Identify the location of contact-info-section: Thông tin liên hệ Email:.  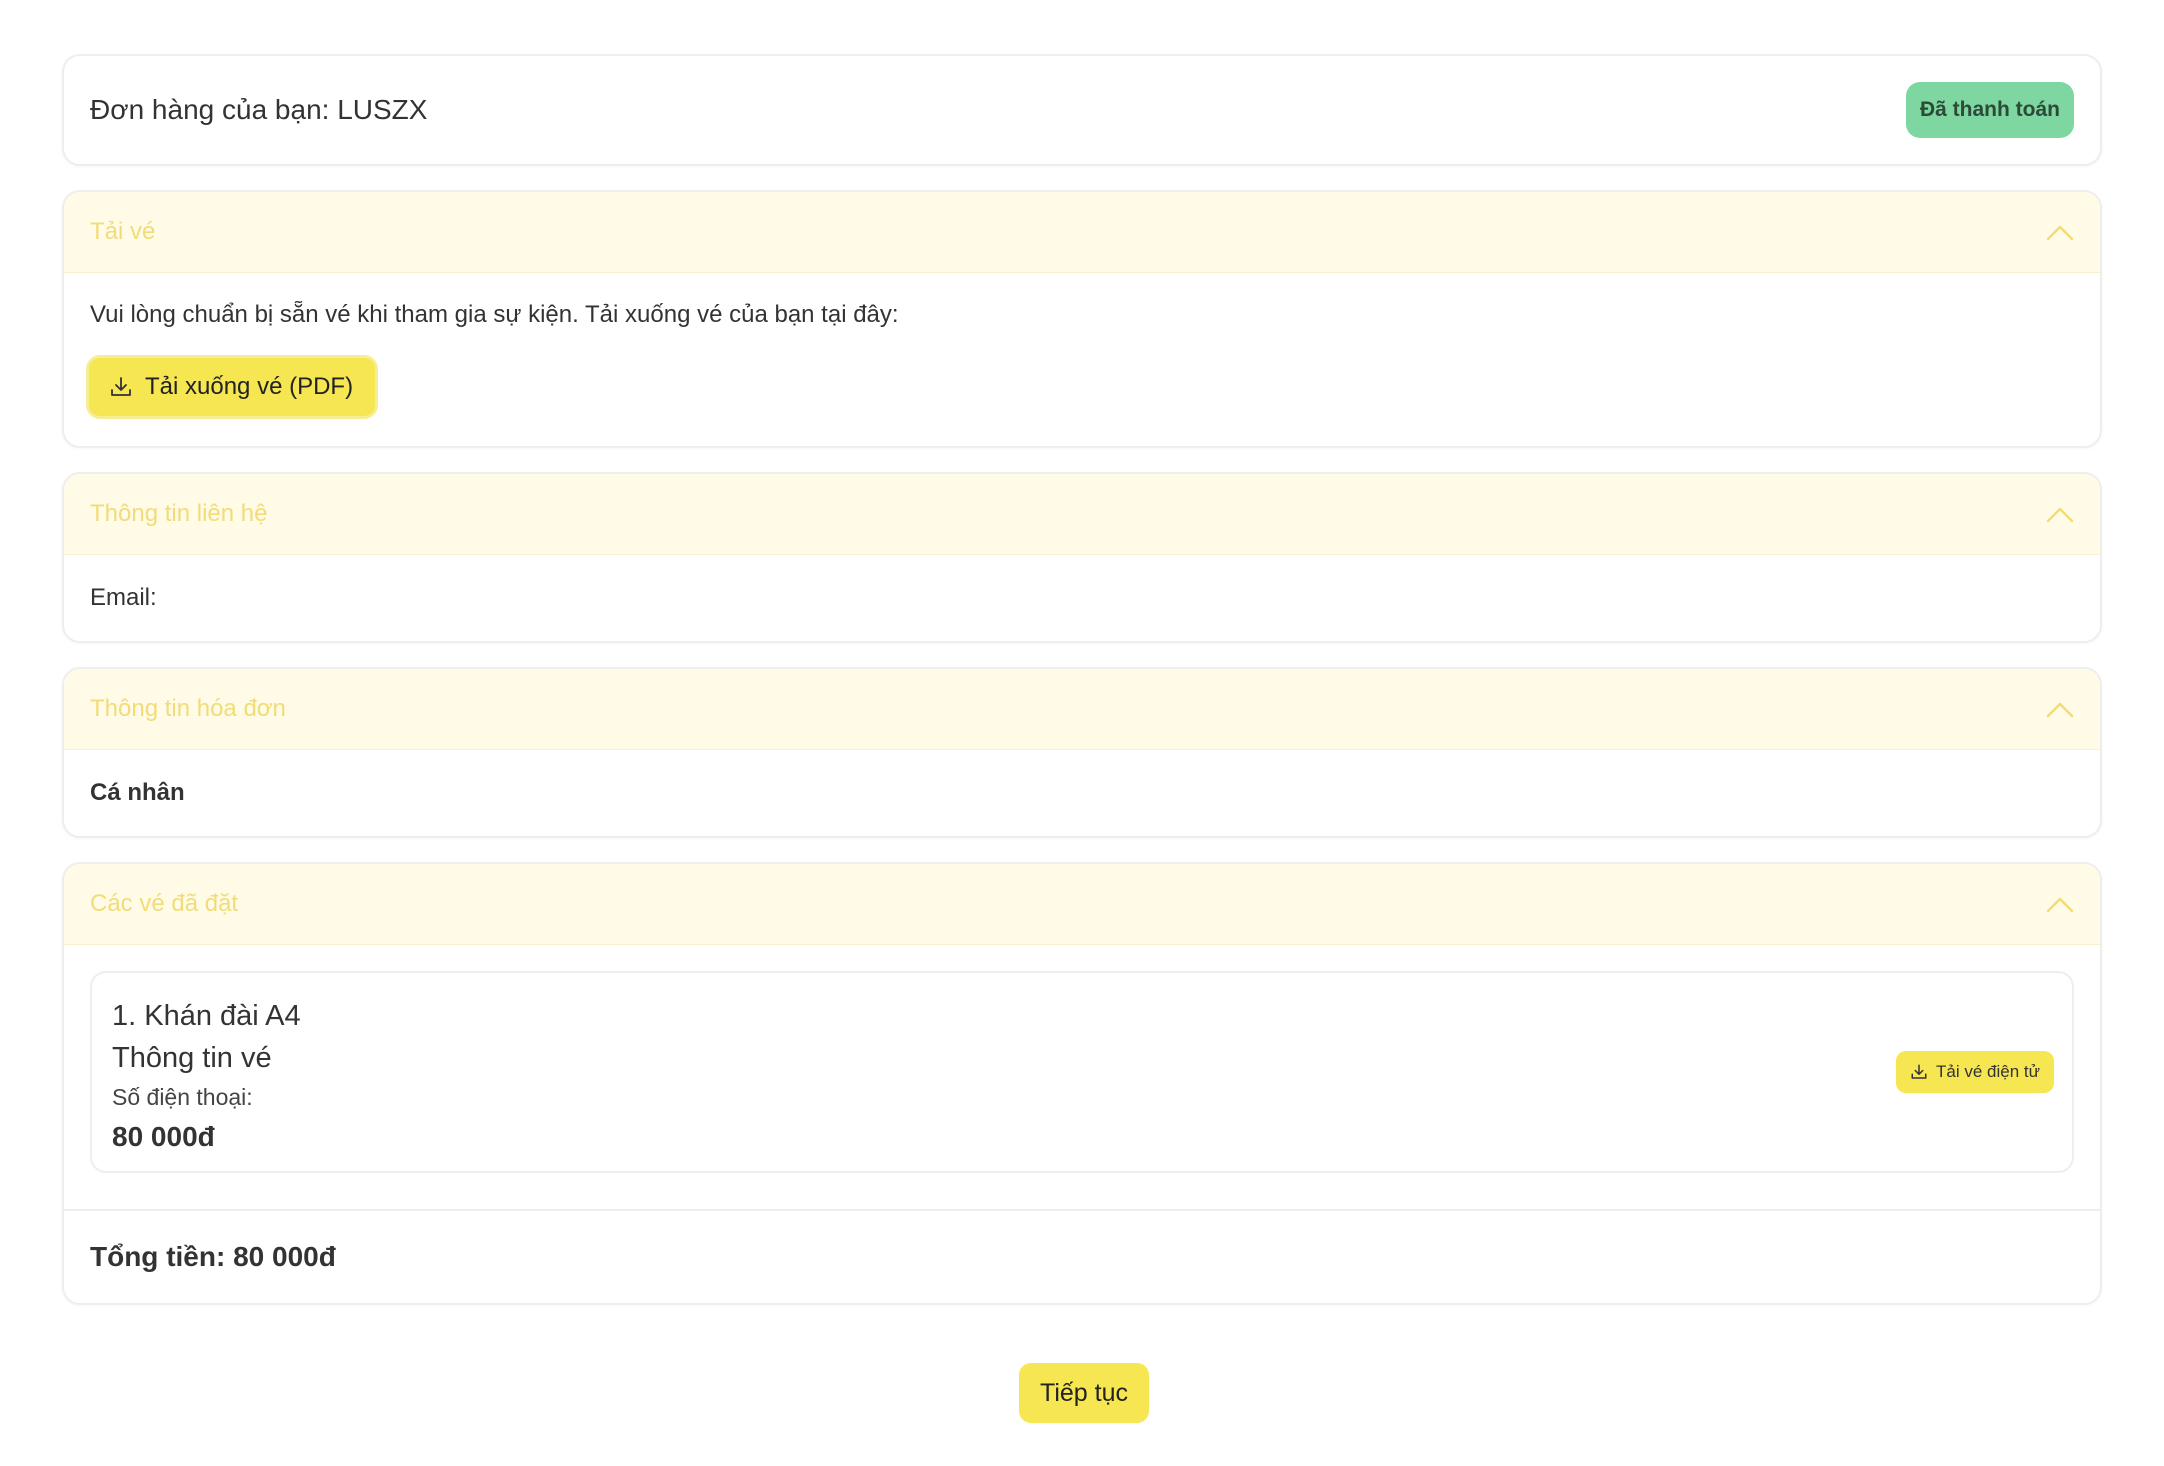
(1082, 557).